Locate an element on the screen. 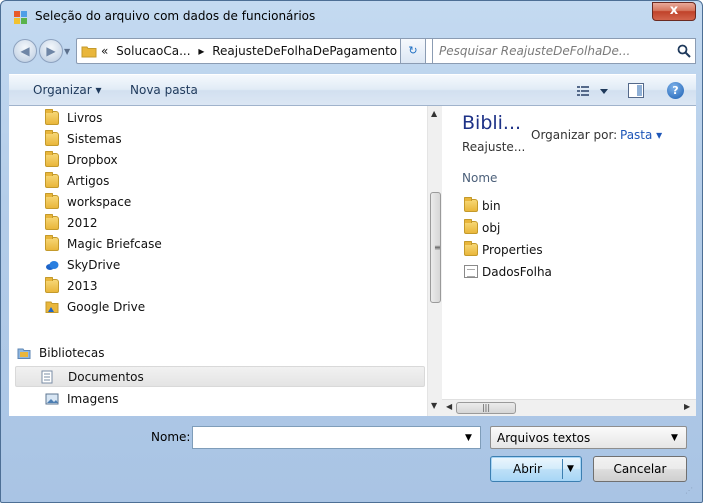 This screenshot has width=703, height=503. open-button: Abrir ▼ is located at coordinates (536, 469).